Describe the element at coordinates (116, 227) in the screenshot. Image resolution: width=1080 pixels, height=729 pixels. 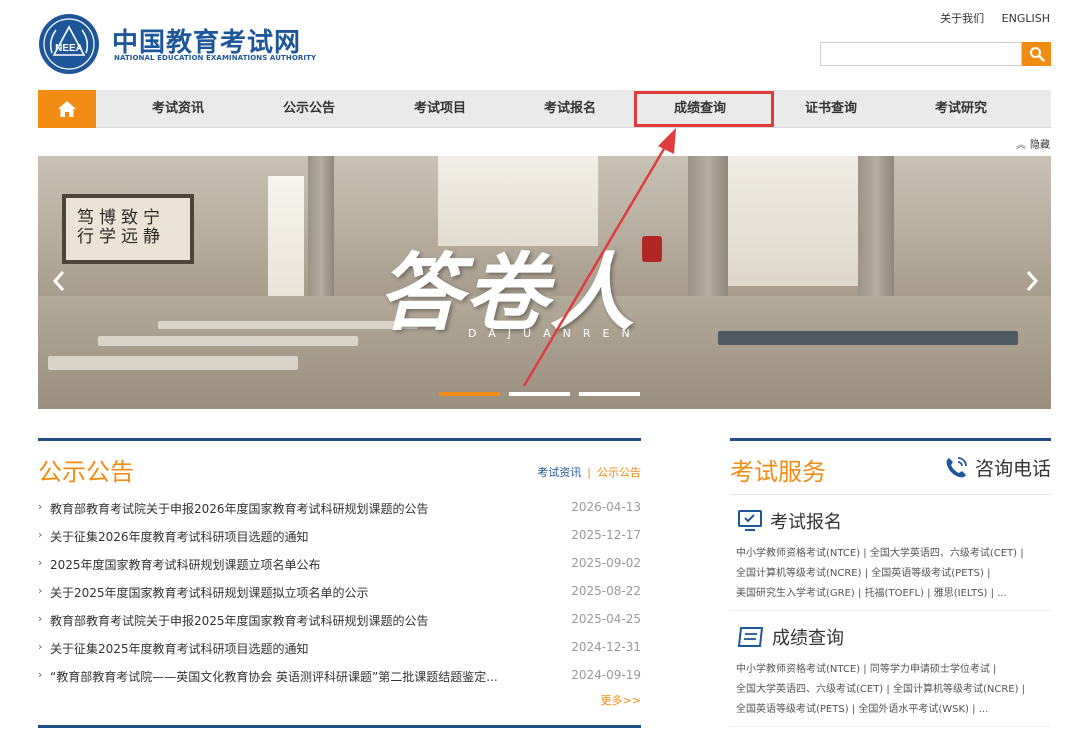
I see `scroll-text: 宁静致远 博学笃行` at that location.